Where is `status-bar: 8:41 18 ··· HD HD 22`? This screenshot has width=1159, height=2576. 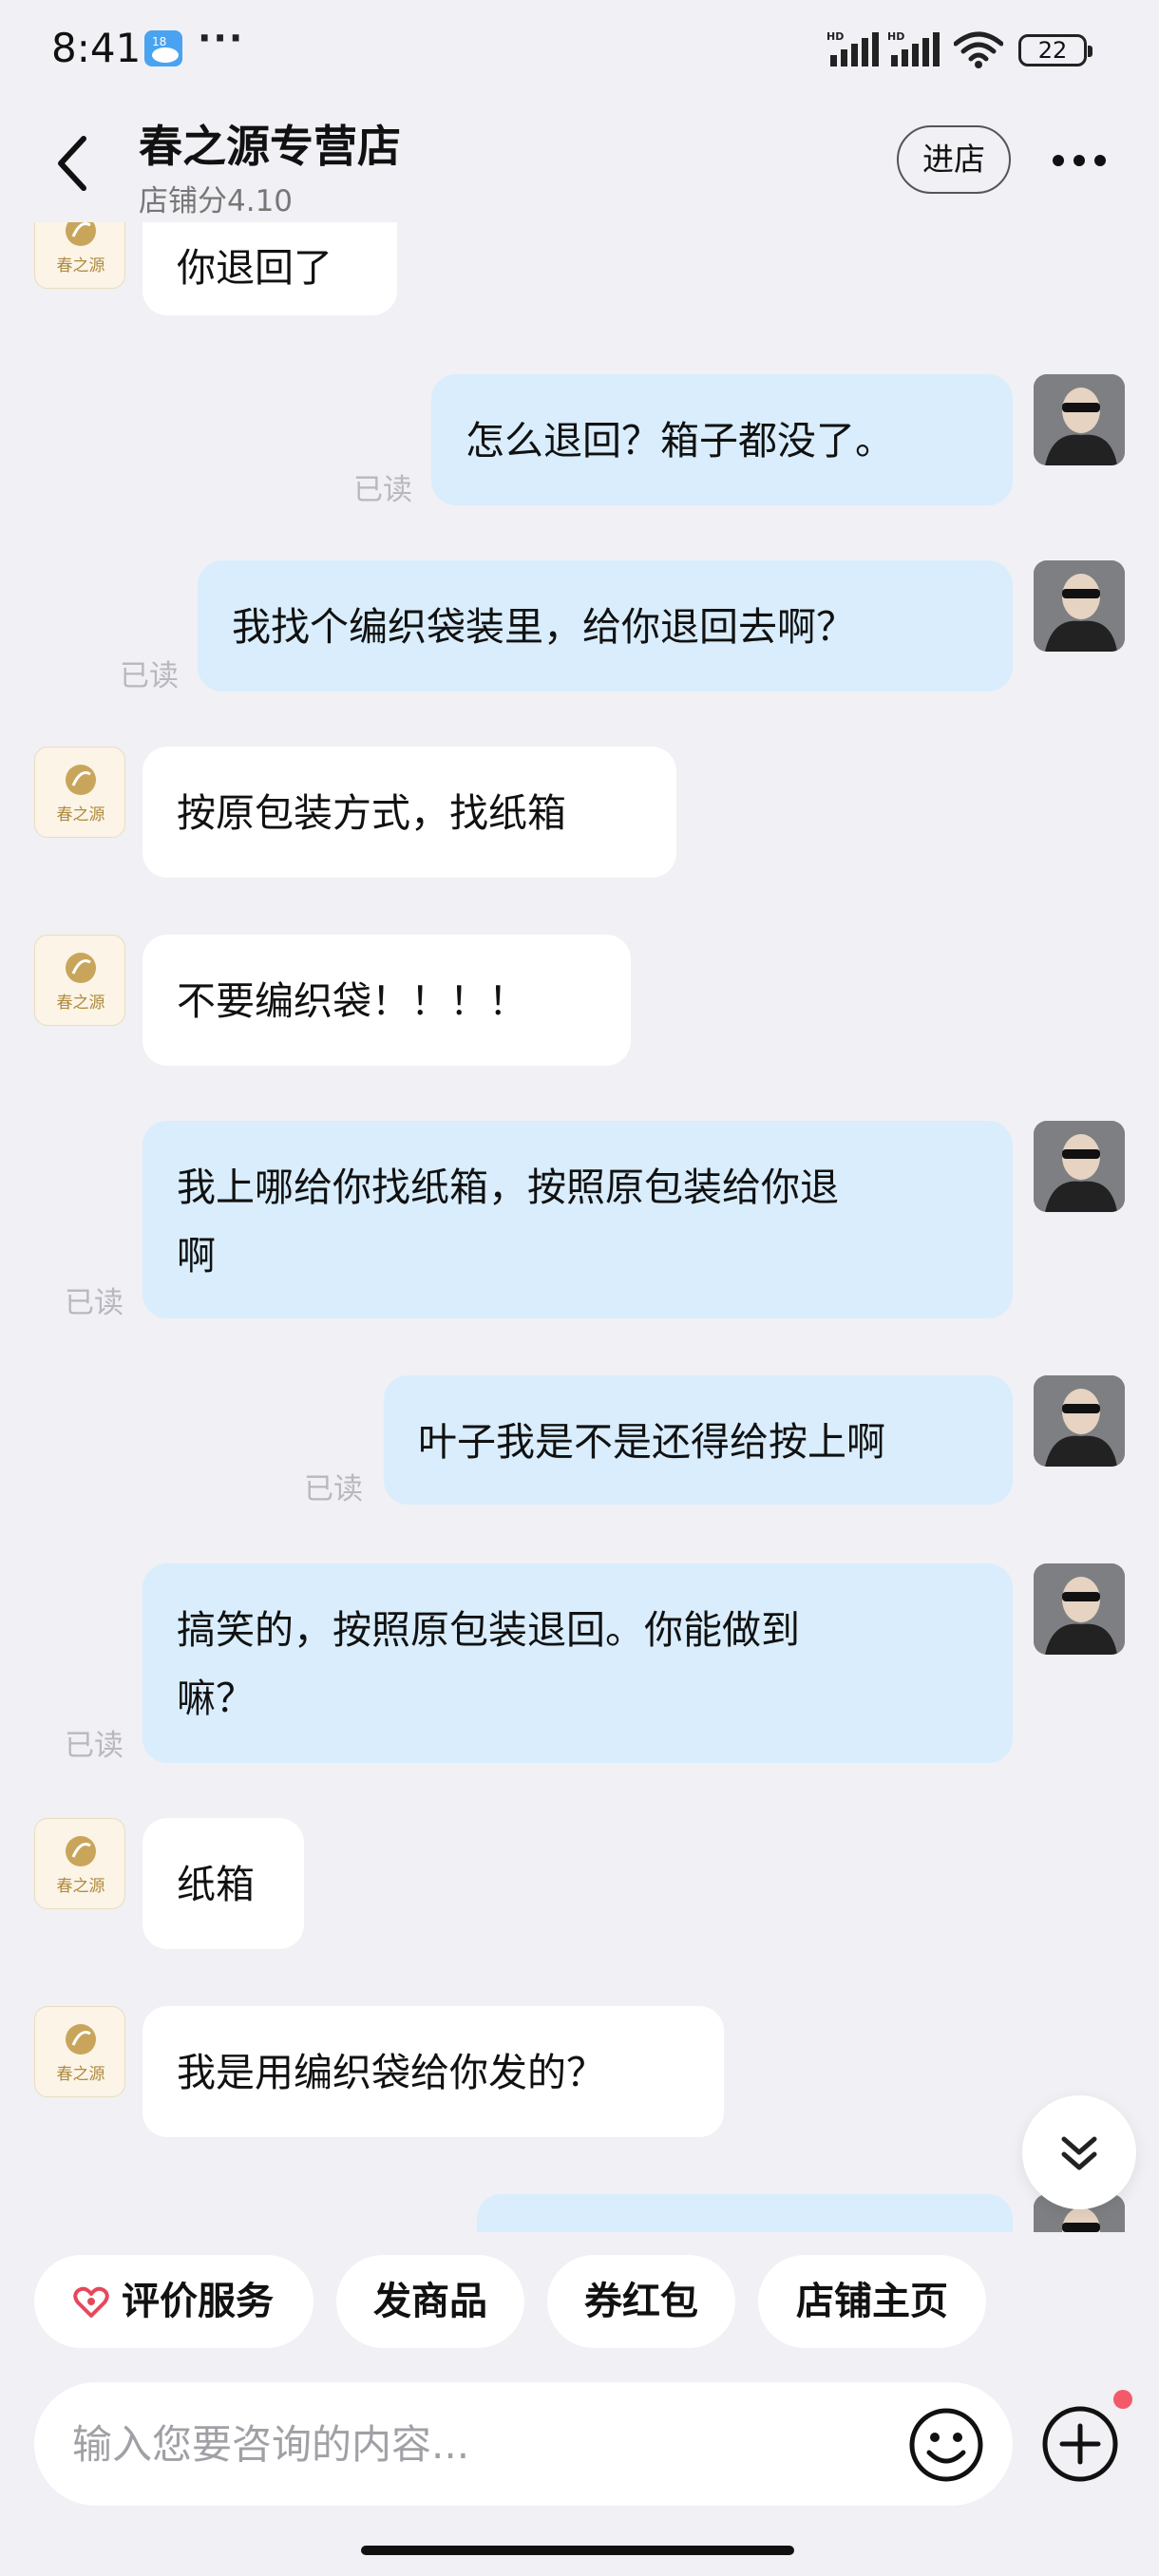 status-bar: 8:41 18 ··· HD HD 22 is located at coordinates (579, 49).